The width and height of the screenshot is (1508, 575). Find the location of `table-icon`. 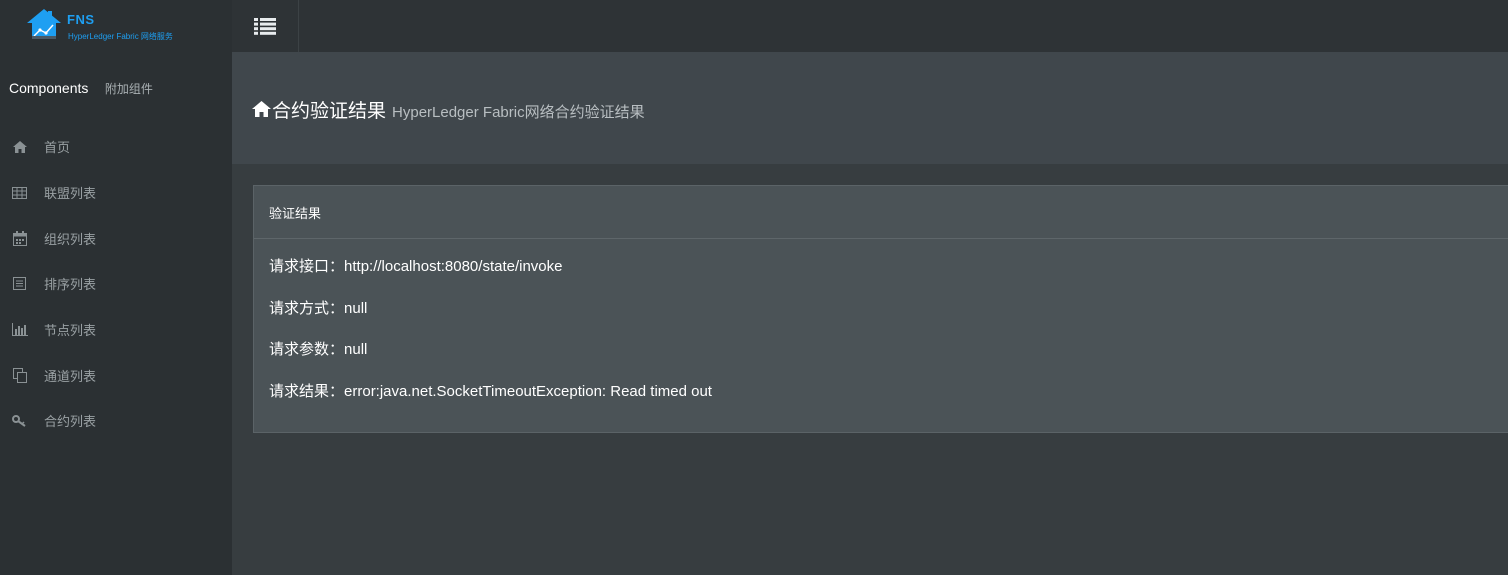

table-icon is located at coordinates (19, 193).